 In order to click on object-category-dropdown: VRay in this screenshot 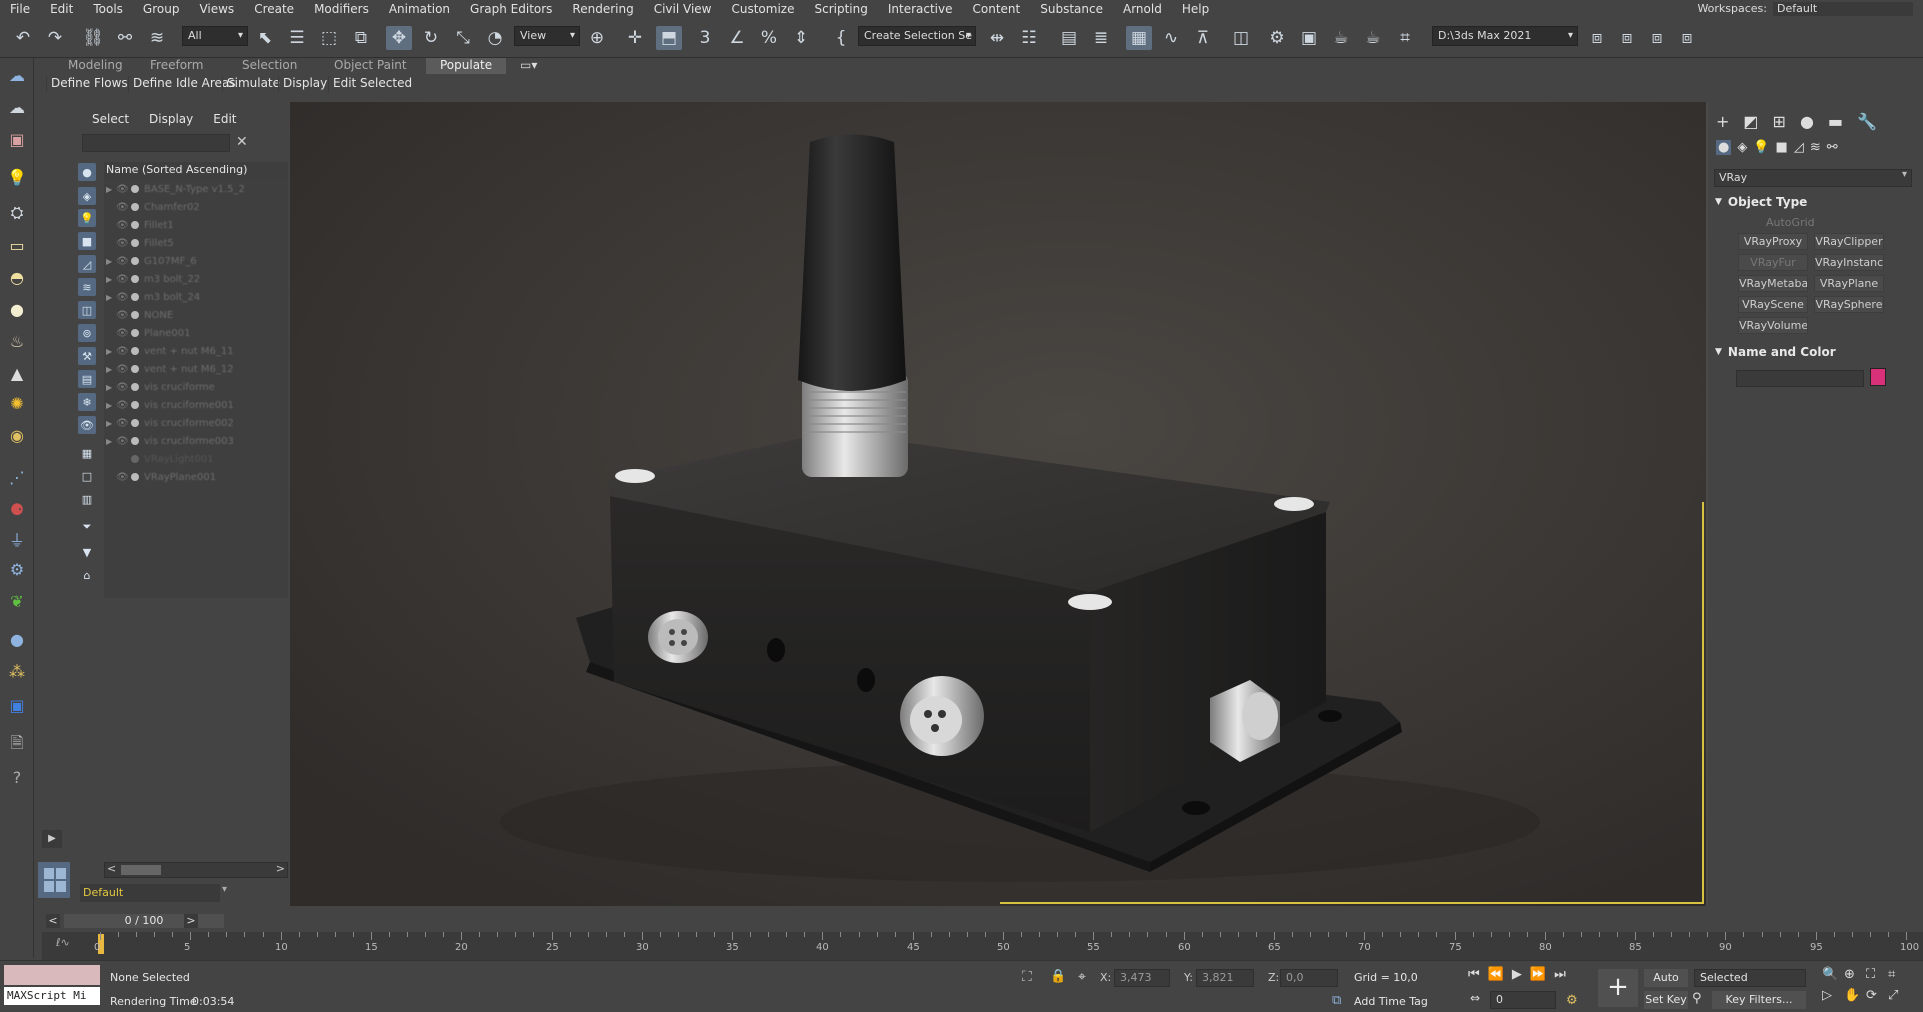, I will do `click(1813, 178)`.